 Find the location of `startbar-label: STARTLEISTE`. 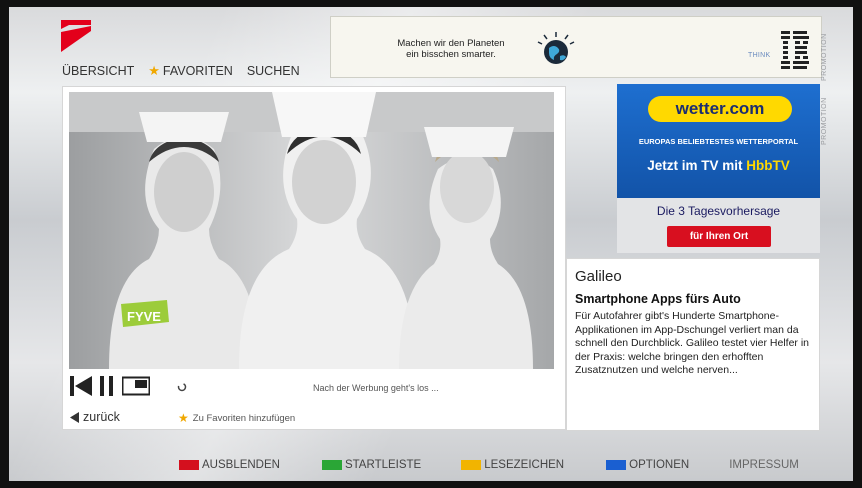

startbar-label: STARTLEISTE is located at coordinates (383, 465).